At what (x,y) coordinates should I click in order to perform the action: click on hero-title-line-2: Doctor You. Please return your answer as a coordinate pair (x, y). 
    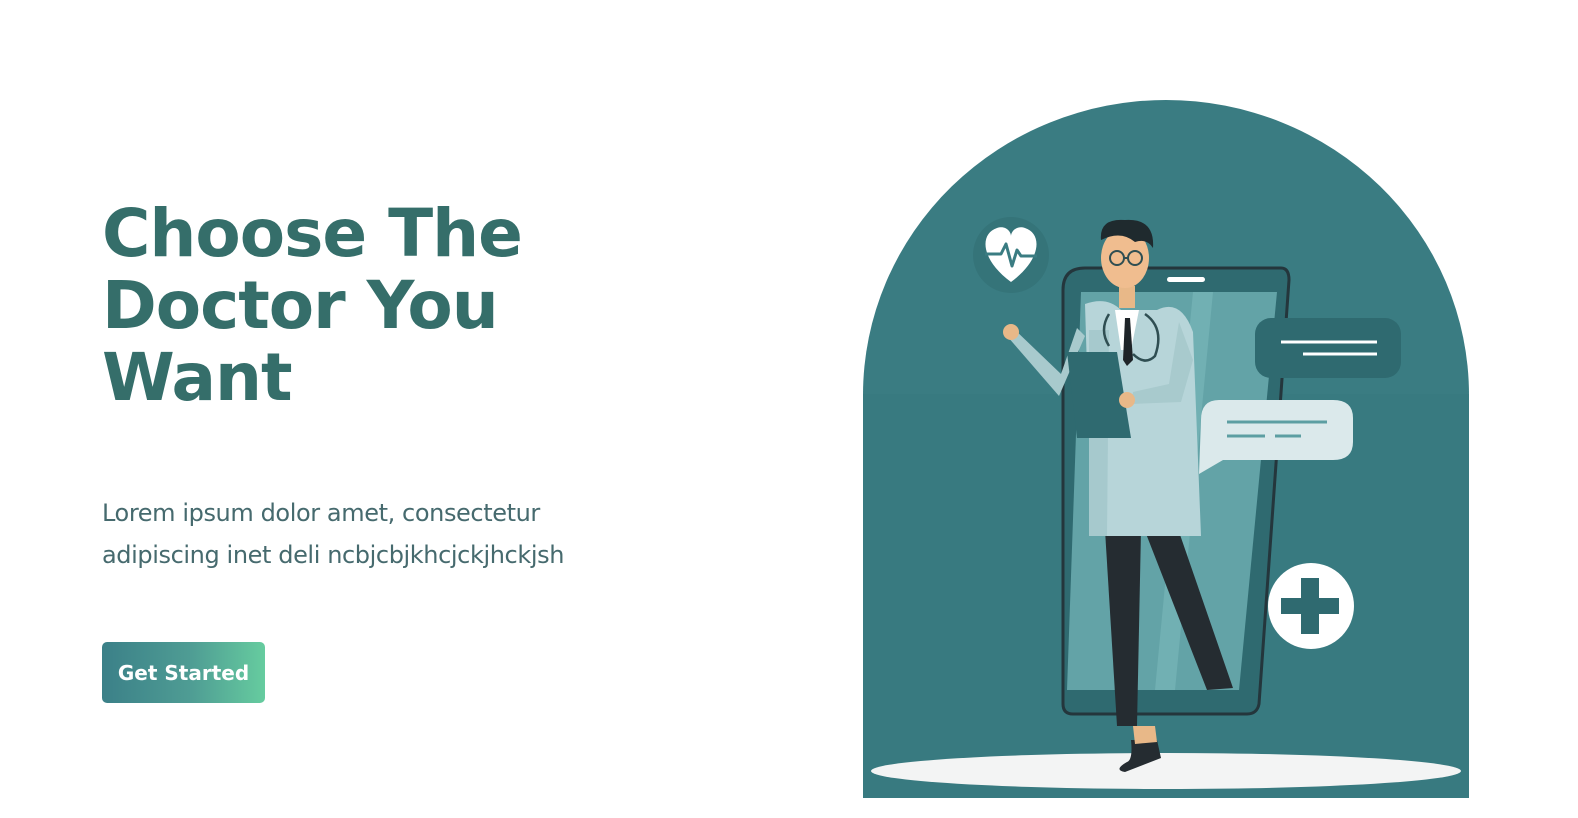
    Looking at the image, I should click on (300, 305).